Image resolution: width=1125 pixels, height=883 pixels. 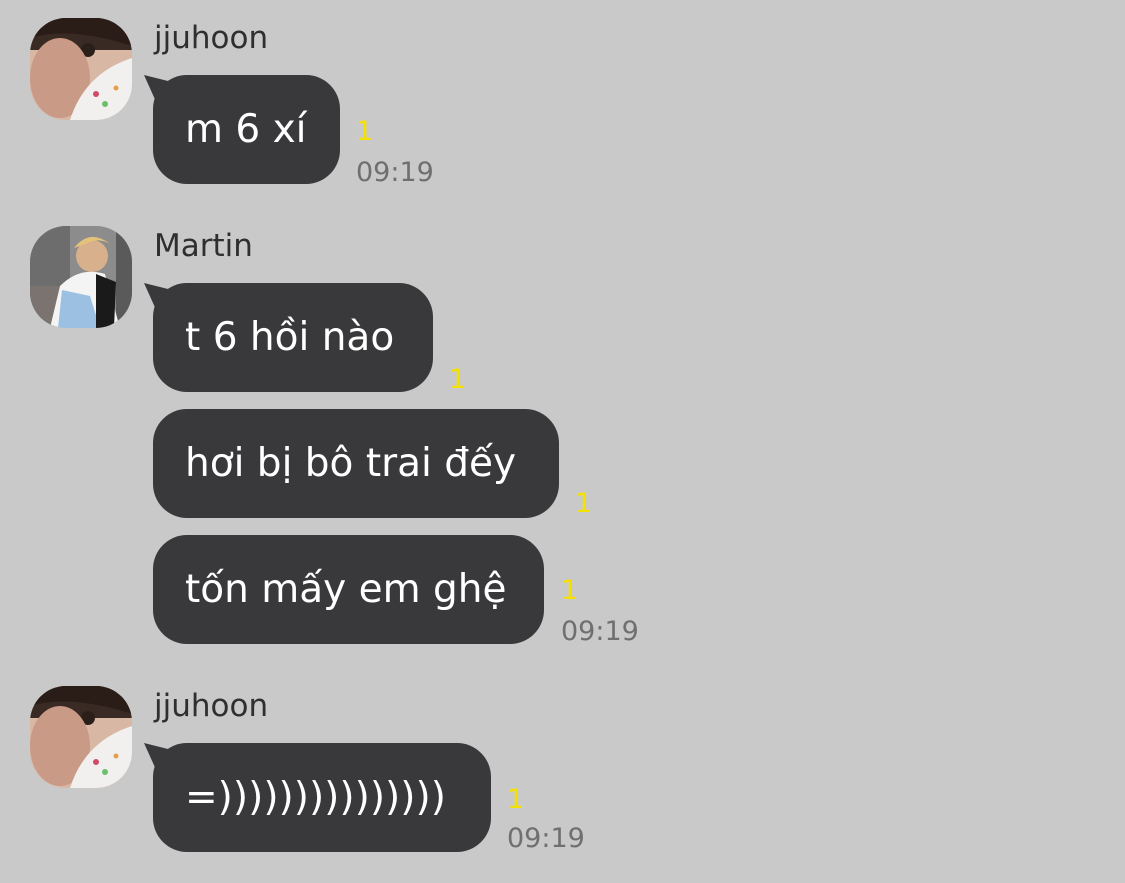 I want to click on message-bubble: tốn mấy em ghệ, so click(x=348, y=589).